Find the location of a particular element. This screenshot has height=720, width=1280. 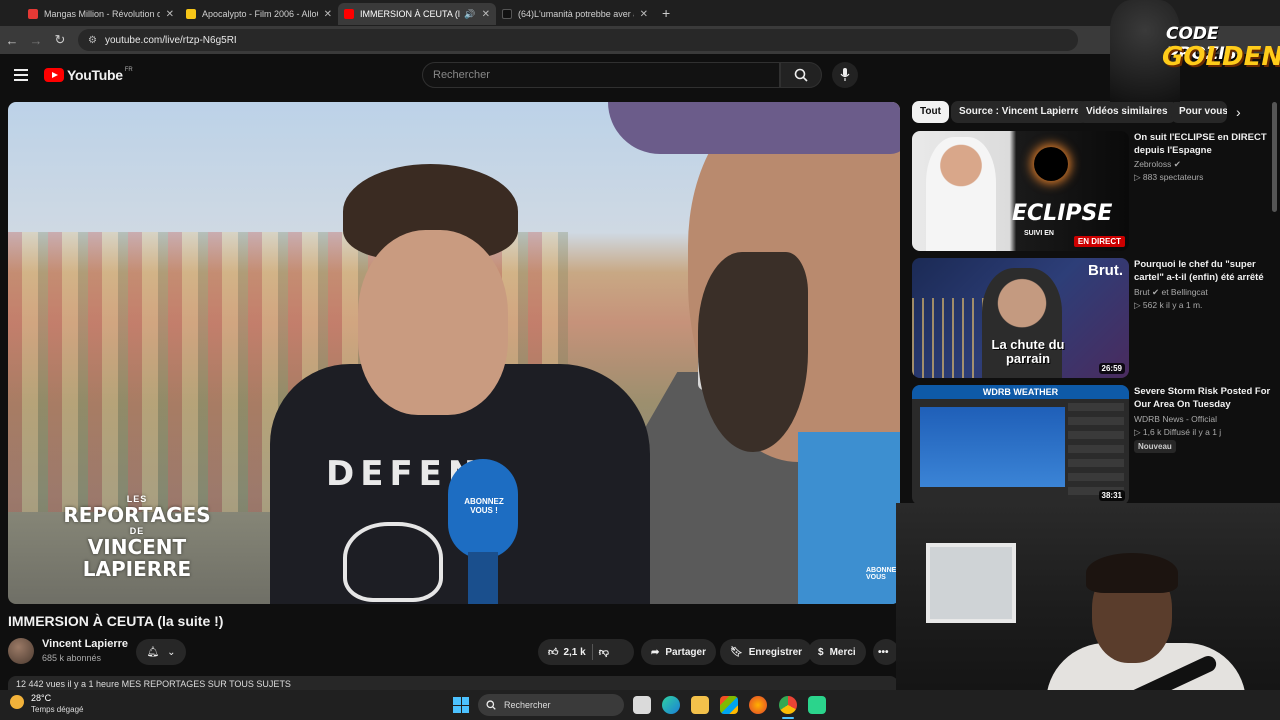

eclipse-sun-graphic is located at coordinates (1051, 164).